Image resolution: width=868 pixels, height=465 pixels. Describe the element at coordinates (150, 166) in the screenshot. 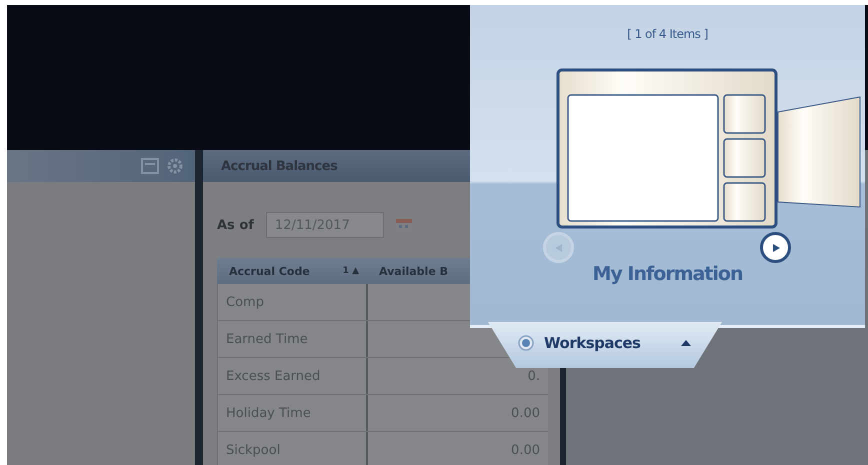

I see `window-icon` at that location.